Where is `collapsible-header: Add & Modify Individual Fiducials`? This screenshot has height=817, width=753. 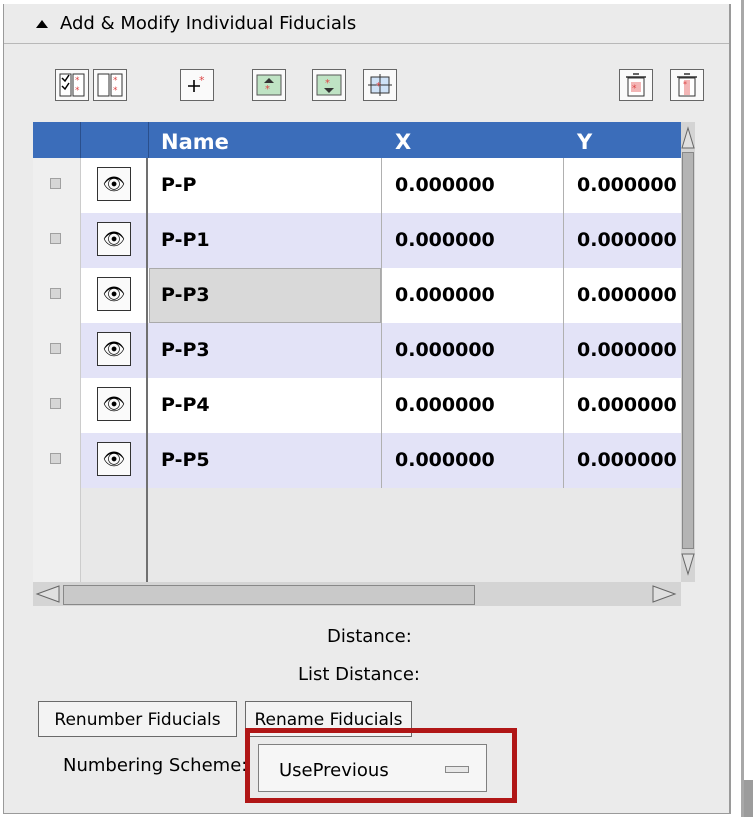
collapsible-header: Add & Modify Individual Fiducials is located at coordinates (366, 24).